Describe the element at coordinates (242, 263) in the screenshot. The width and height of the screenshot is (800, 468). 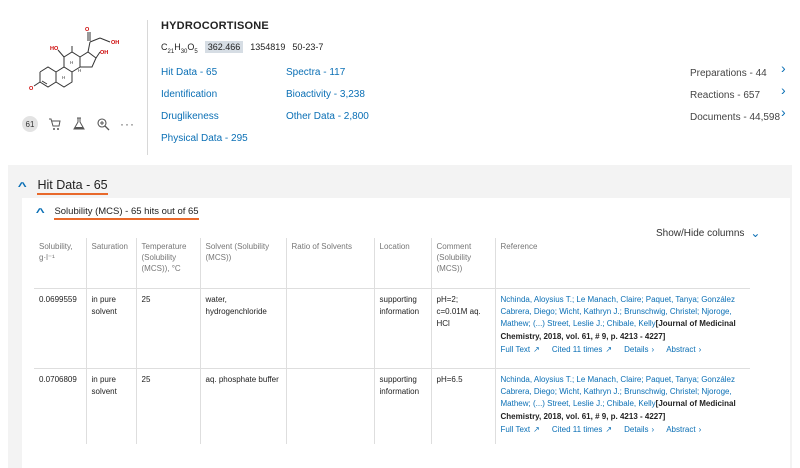
I see `col-solvent: Solvent (Solubility (MCS))` at that location.